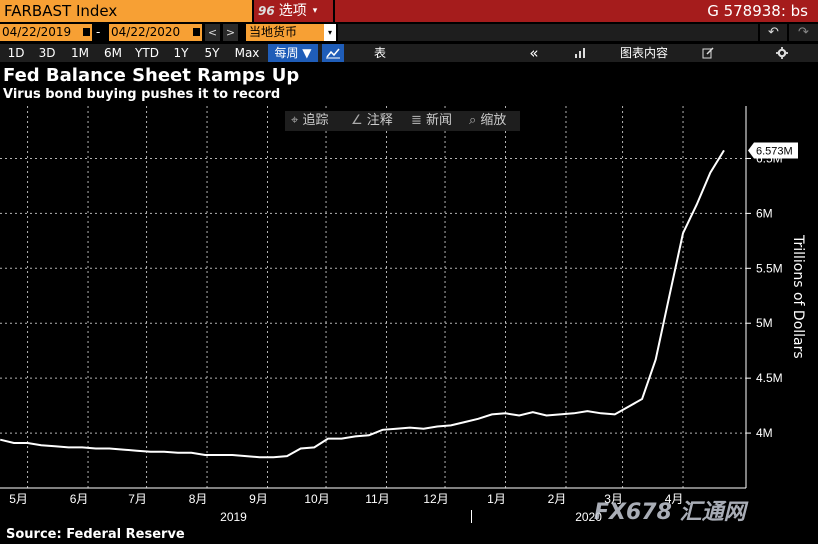 The image size is (818, 544). Describe the element at coordinates (377, 499) in the screenshot. I see `x-tick-label: 11月` at that location.